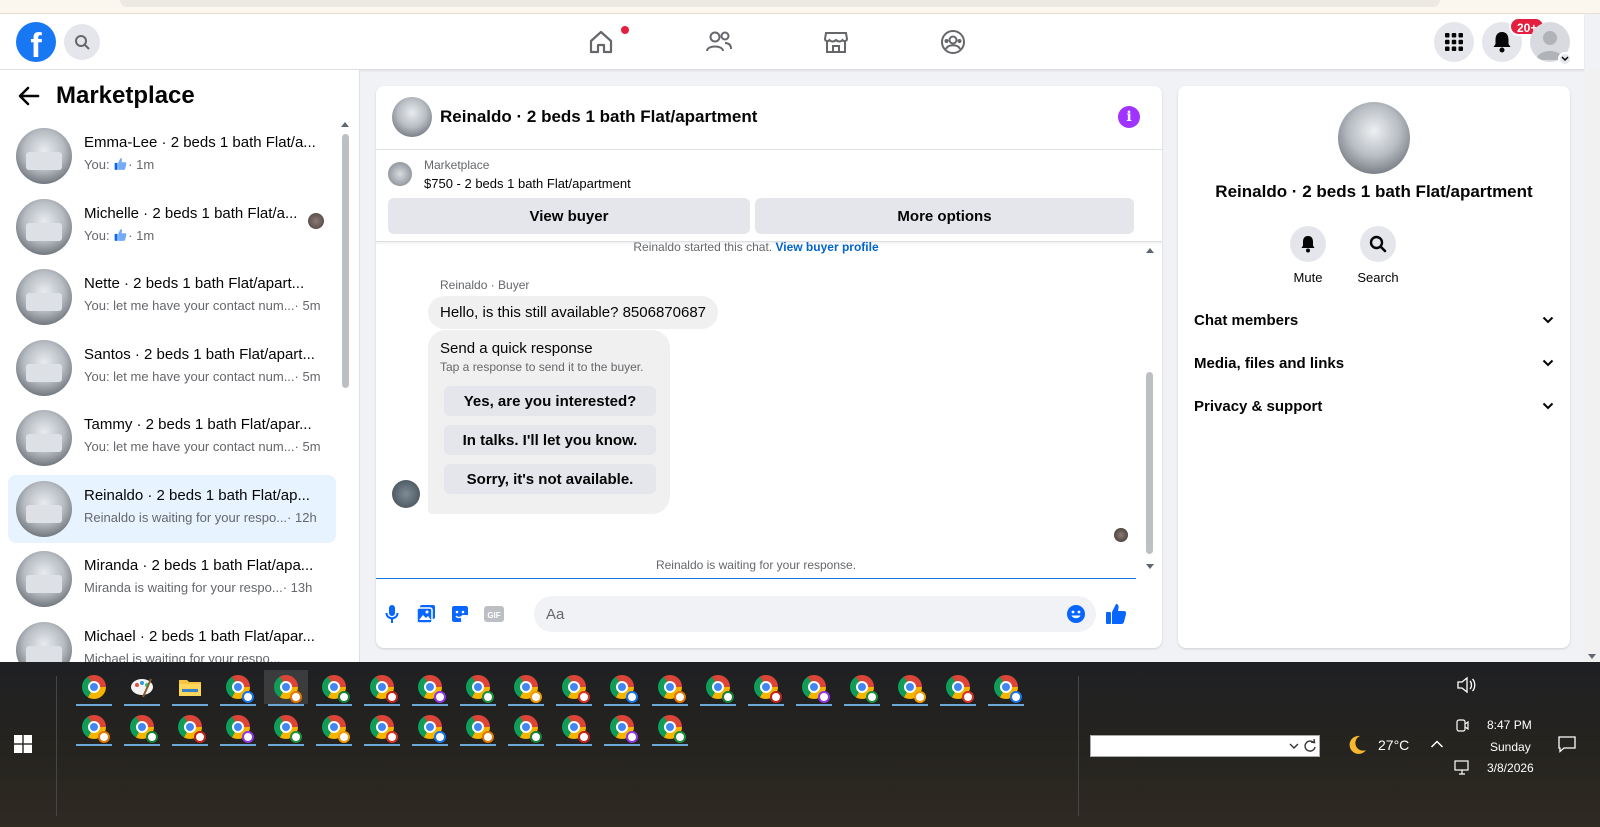  What do you see at coordinates (1310, 746) in the screenshot?
I see `refresh-icon` at bounding box center [1310, 746].